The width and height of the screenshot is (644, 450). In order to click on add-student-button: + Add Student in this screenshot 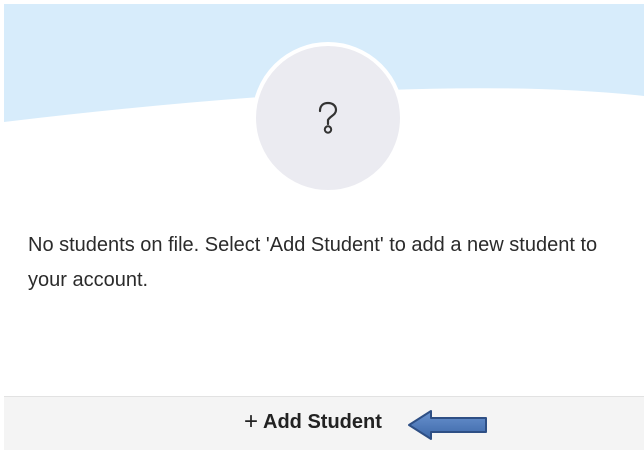, I will do `click(313, 422)`.